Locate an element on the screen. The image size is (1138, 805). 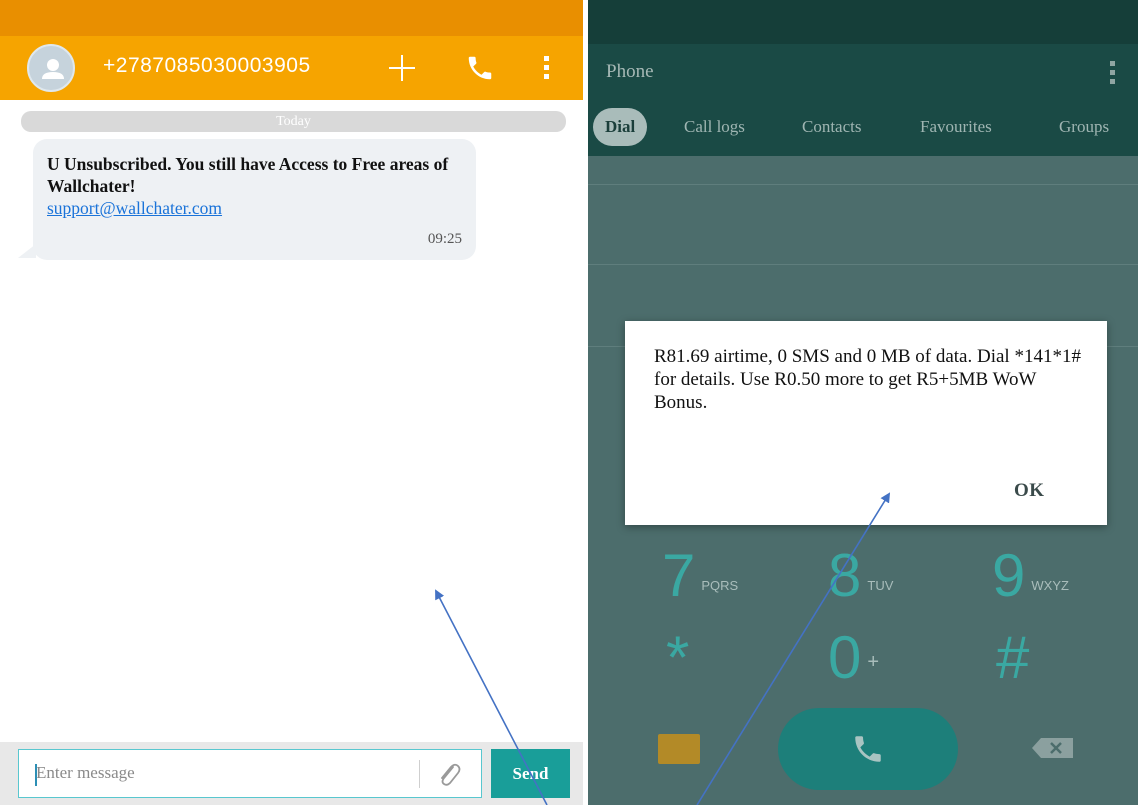
add-contact-button is located at coordinates (402, 68).